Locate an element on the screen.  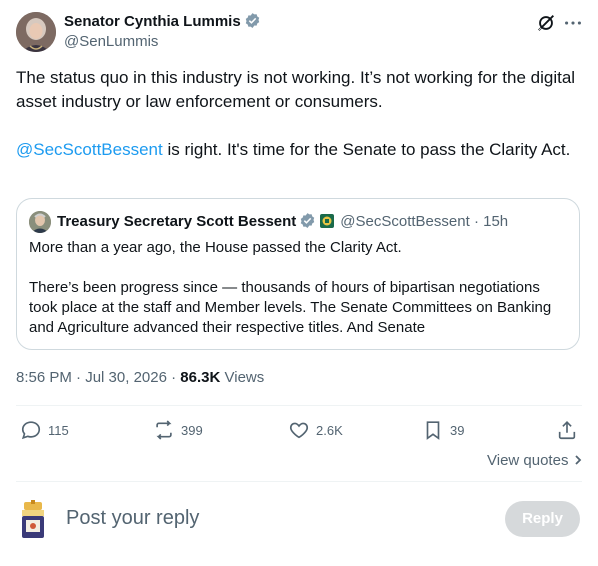
views-label: Views is located at coordinates (244, 377).